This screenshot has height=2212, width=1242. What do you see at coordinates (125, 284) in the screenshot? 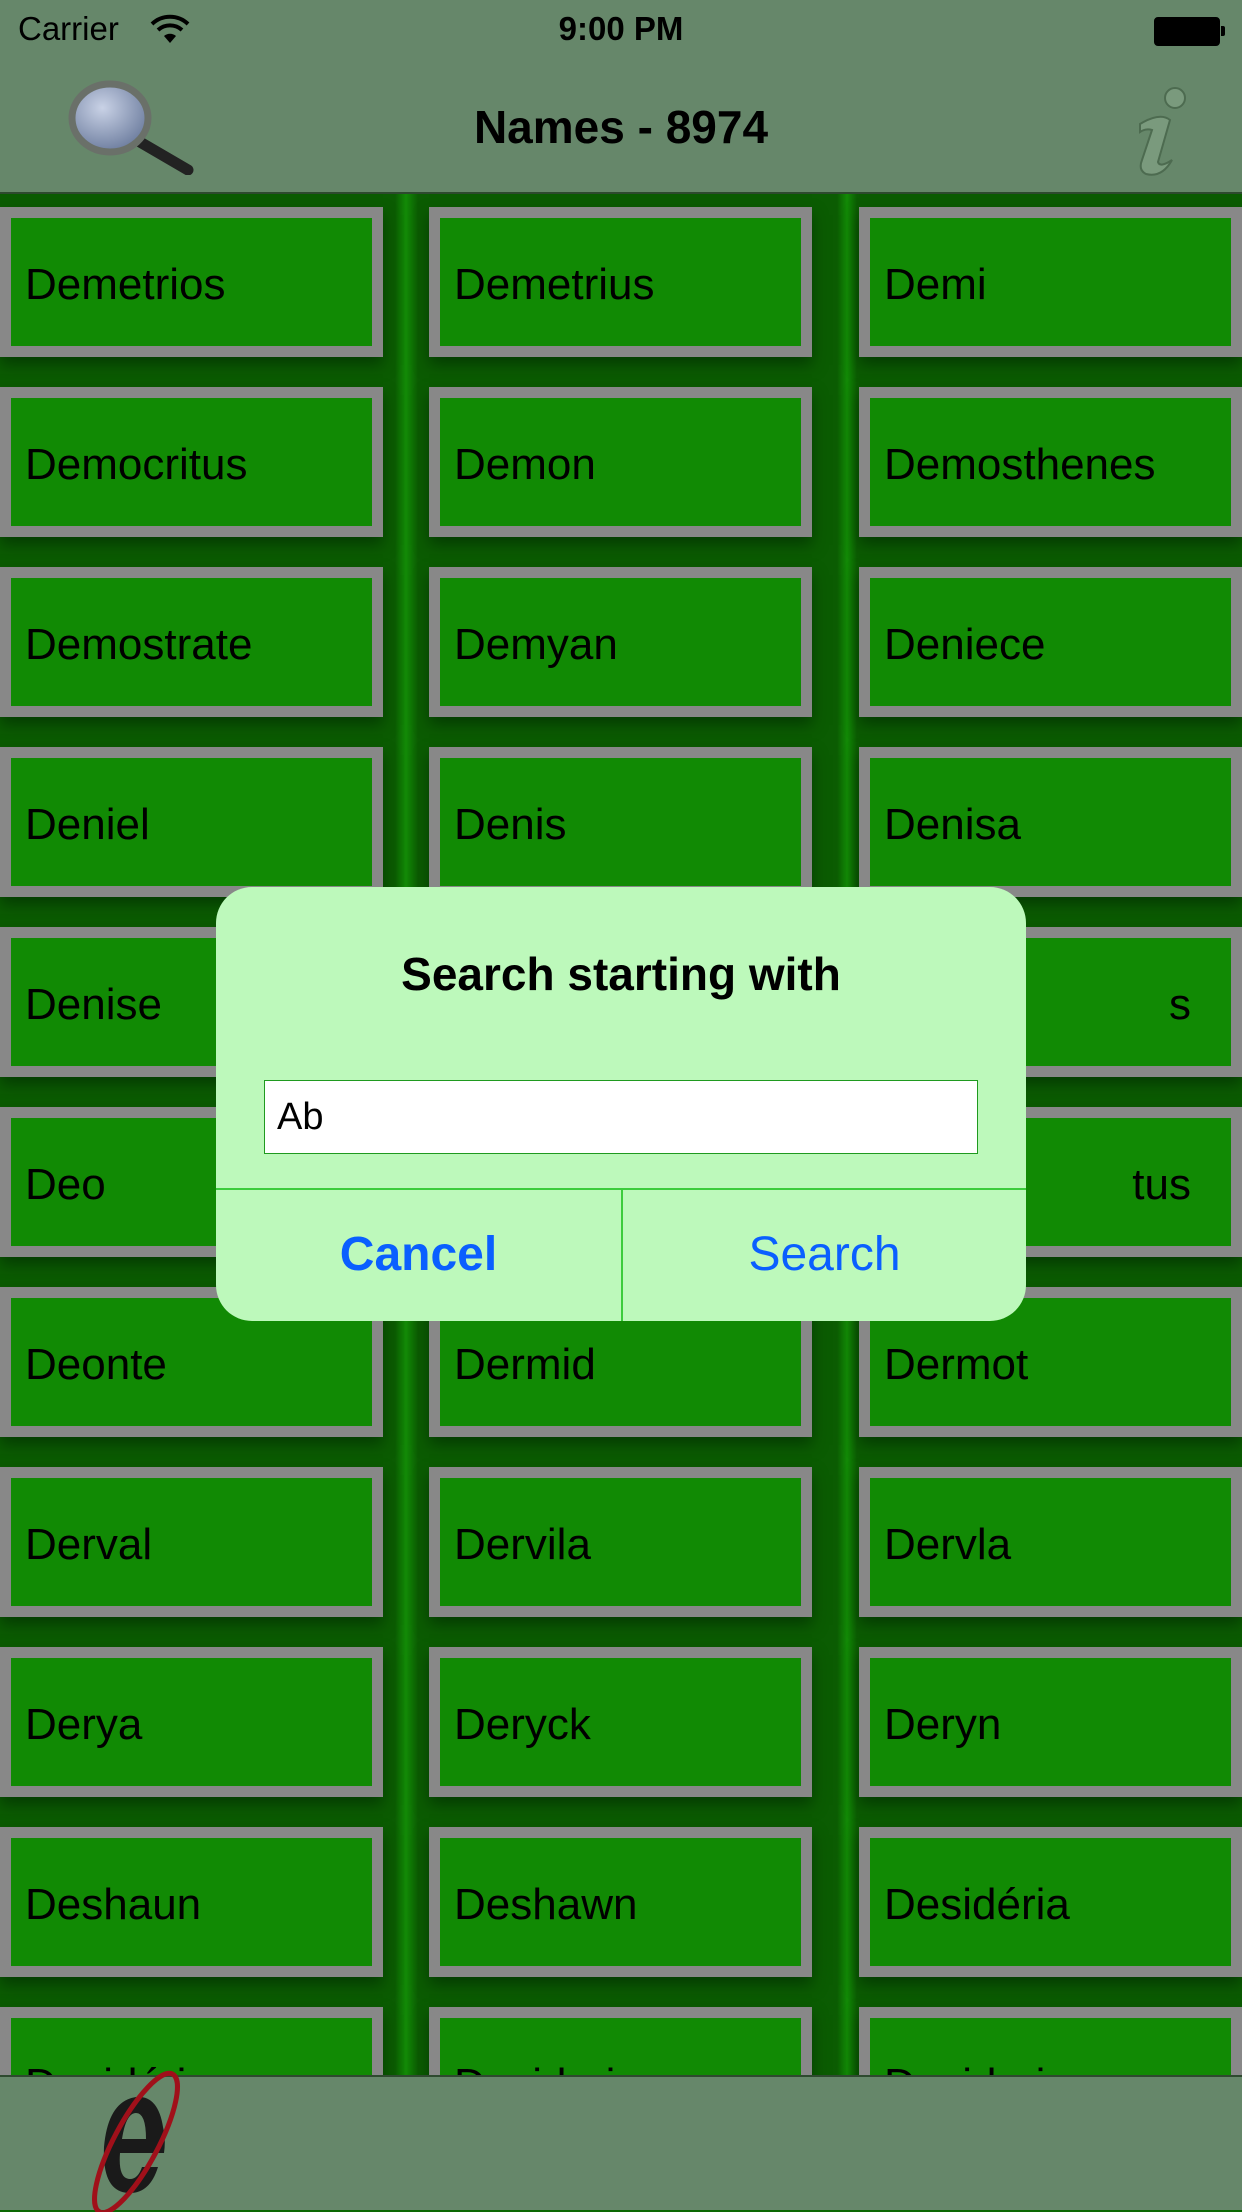
I see `name-label: Demetrios` at bounding box center [125, 284].